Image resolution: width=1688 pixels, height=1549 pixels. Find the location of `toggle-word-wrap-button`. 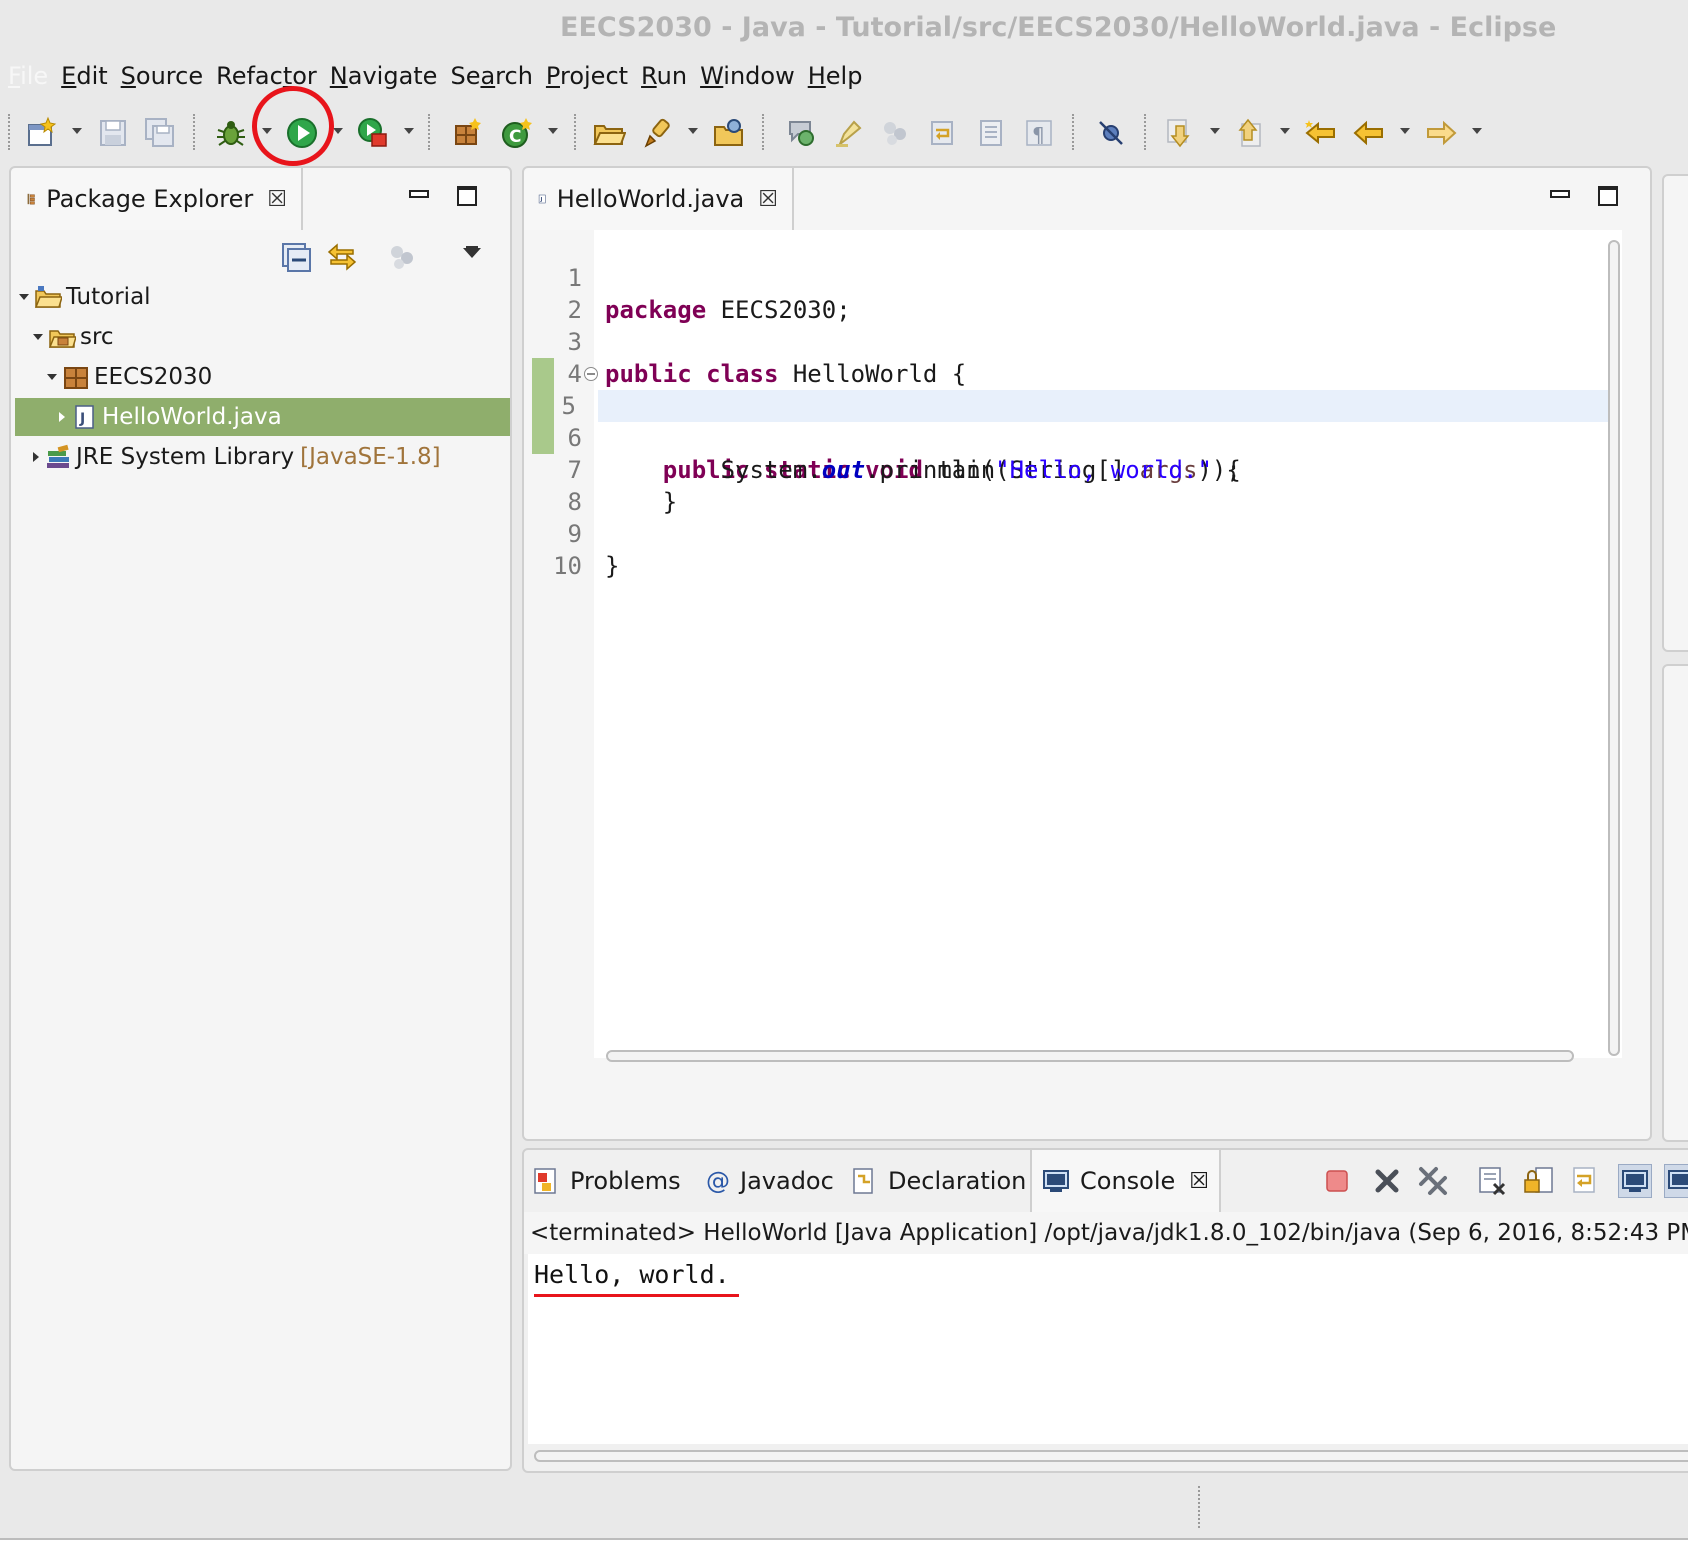

toggle-word-wrap-button is located at coordinates (943, 133).